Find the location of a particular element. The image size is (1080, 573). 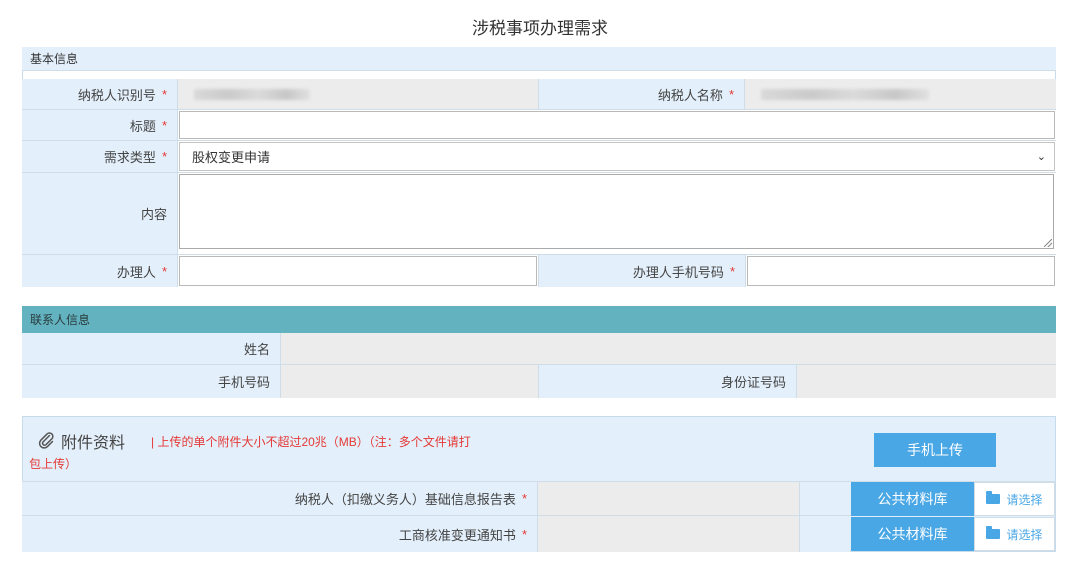

content-row: 内容 is located at coordinates (539, 214).